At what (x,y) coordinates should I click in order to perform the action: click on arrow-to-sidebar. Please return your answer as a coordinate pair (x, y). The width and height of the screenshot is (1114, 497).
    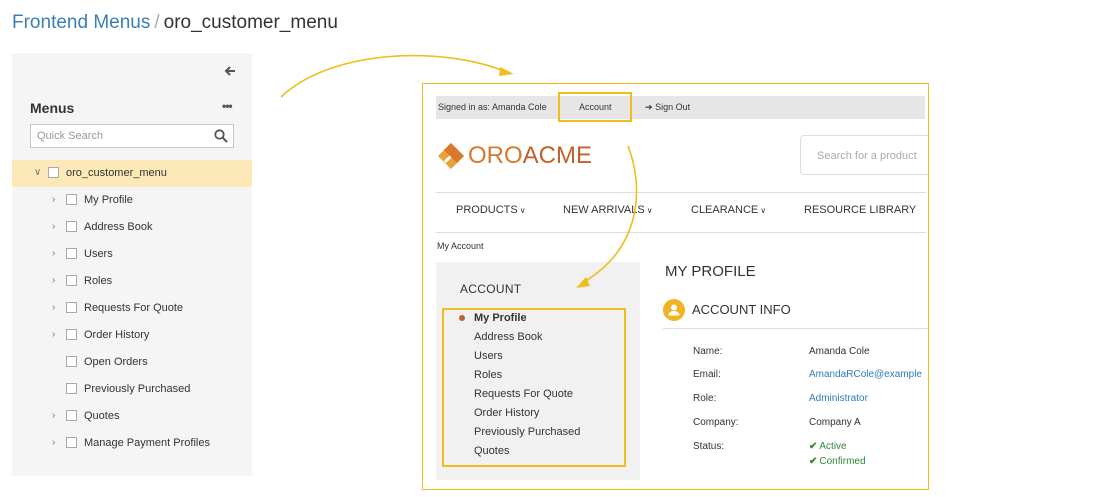
    Looking at the image, I should click on (609, 214).